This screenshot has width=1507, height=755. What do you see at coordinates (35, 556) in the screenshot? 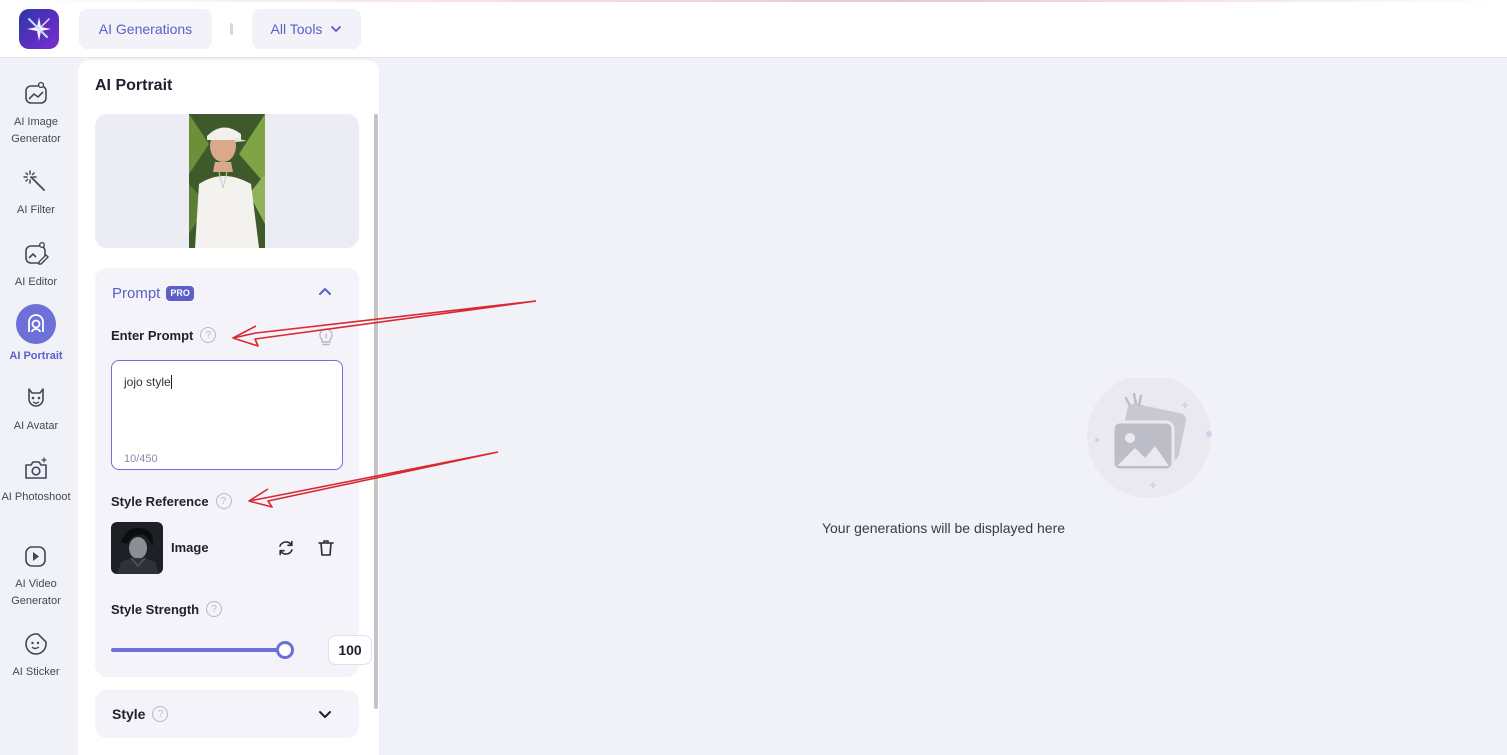
I see `video-icon` at bounding box center [35, 556].